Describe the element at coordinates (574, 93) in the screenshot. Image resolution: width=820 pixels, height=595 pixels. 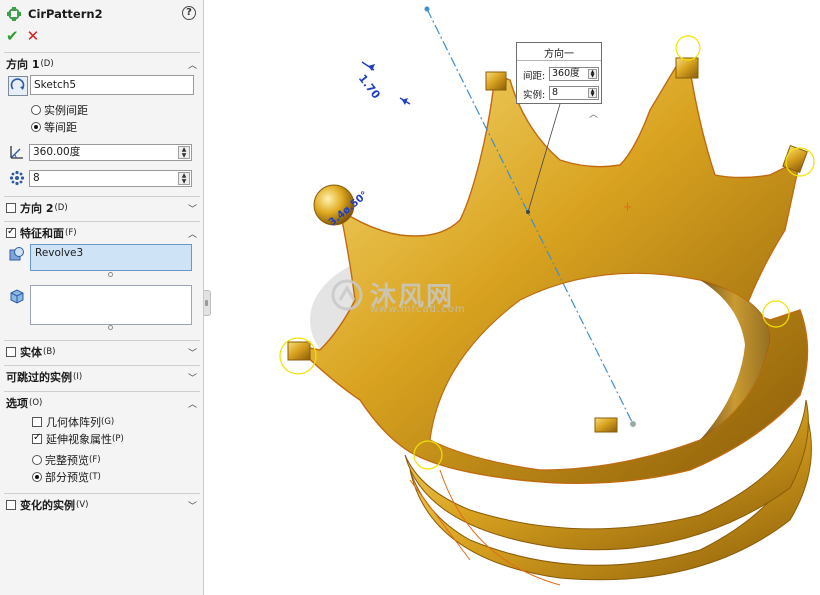
I see `callout-instances-field: 8 ▲ ▼` at that location.